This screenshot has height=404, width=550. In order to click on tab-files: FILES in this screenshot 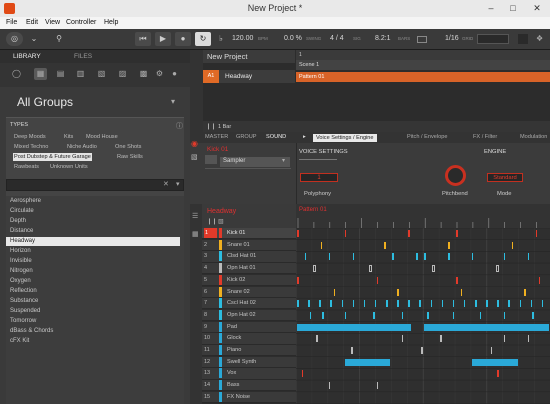, I will do `click(83, 56)`.